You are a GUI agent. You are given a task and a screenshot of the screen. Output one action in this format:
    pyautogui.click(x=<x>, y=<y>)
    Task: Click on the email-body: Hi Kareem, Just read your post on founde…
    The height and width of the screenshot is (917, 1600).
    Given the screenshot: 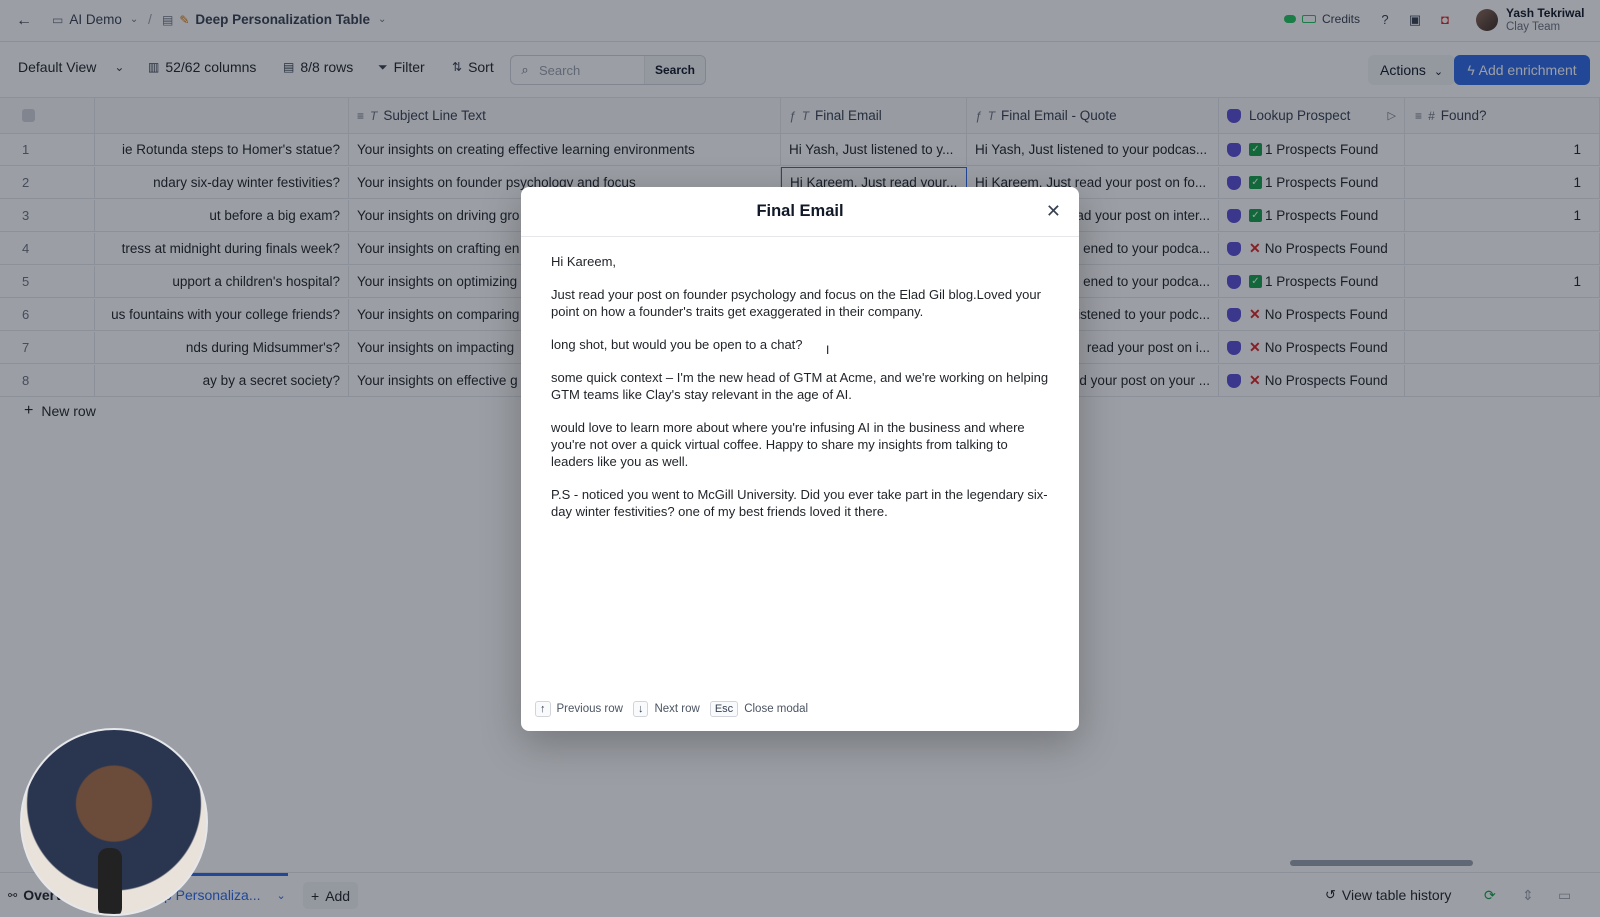 What is the action you would take?
    pyautogui.click(x=800, y=394)
    